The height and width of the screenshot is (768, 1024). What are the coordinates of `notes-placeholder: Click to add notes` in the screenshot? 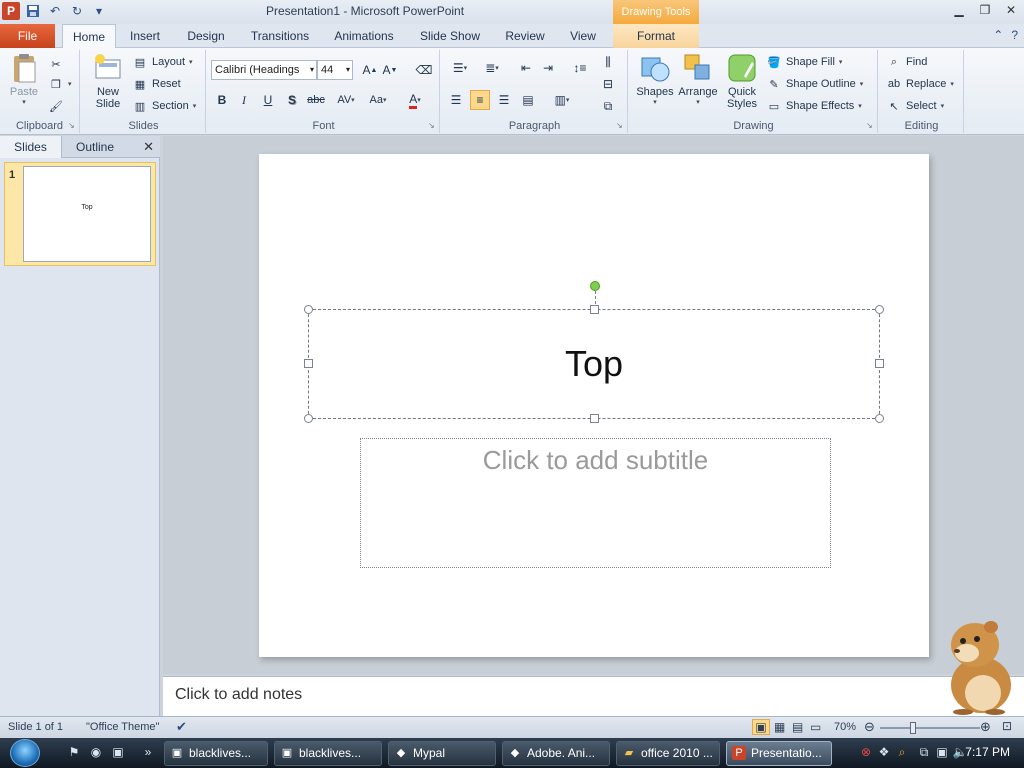 It's located at (238, 695).